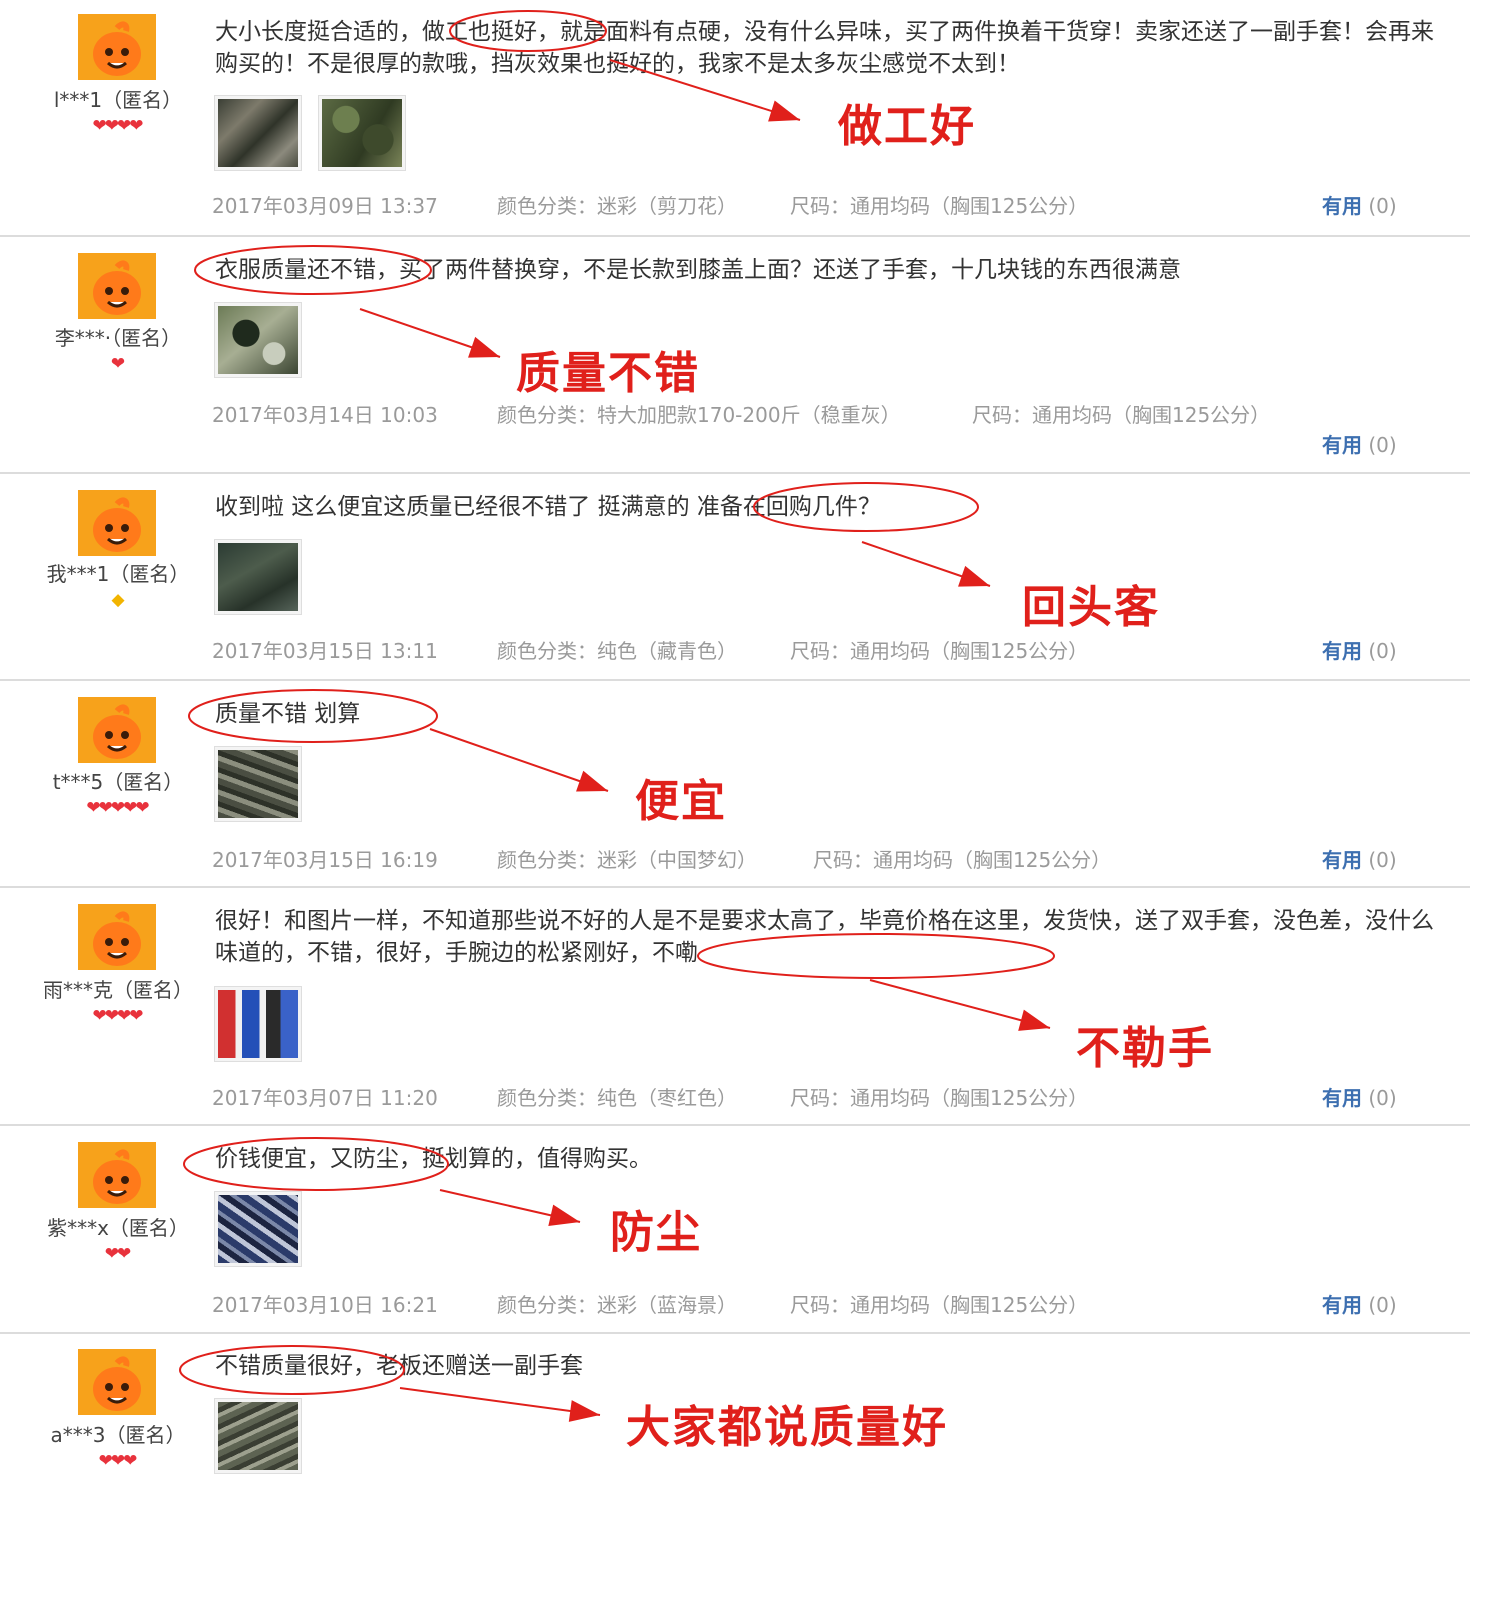  I want to click on annotation-tag: 回头客, so click(1091, 607).